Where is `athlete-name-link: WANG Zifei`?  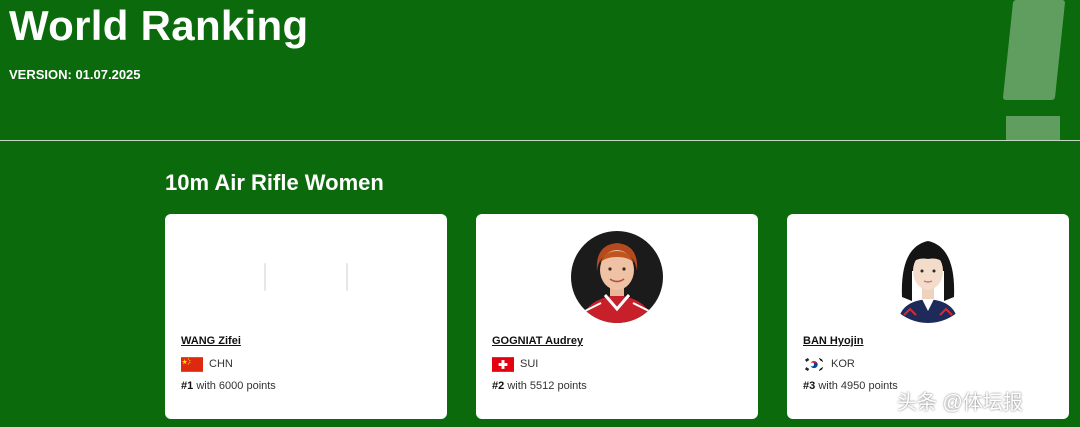 athlete-name-link: WANG Zifei is located at coordinates (211, 341).